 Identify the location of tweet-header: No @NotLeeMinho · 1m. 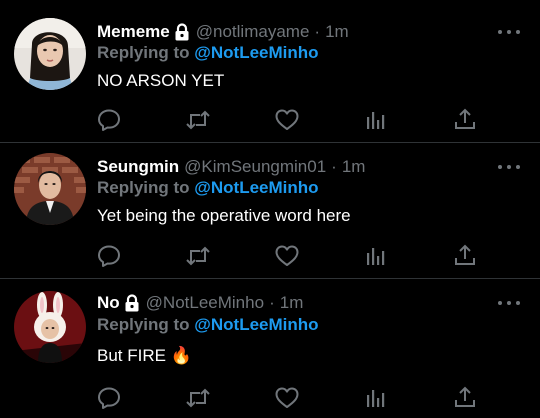
(200, 303).